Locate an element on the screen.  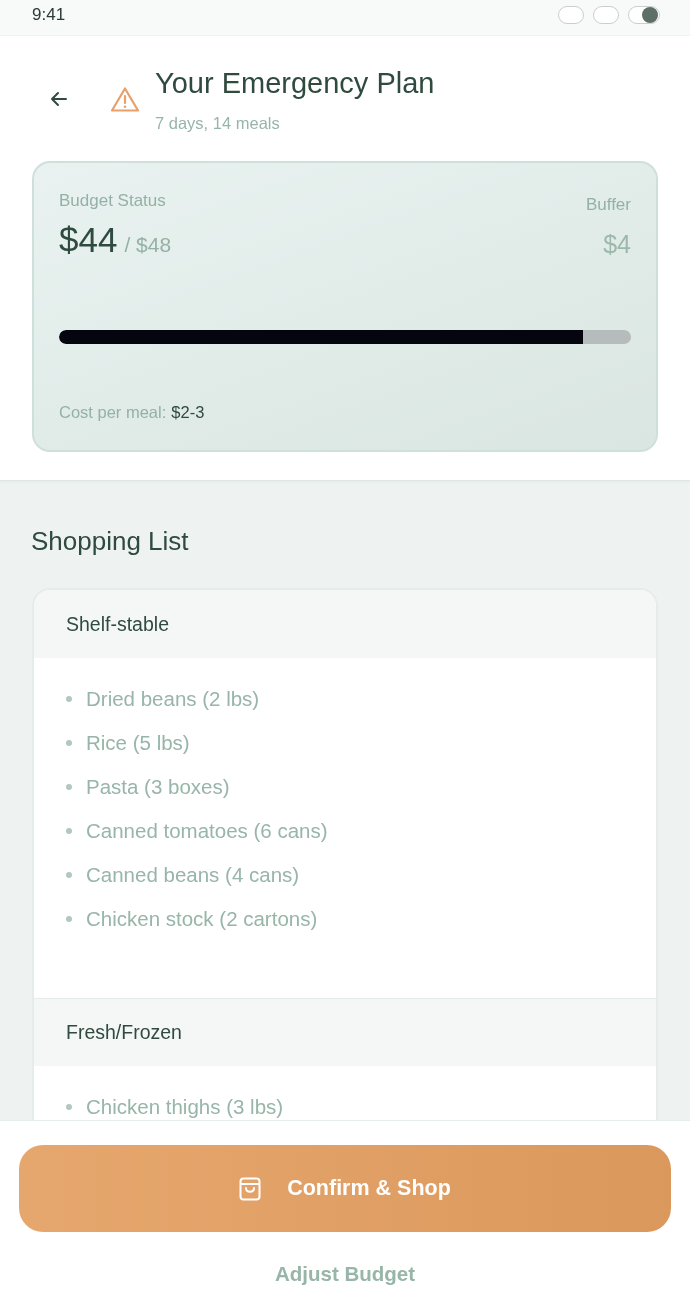
budget-total: / $48 is located at coordinates (148, 245).